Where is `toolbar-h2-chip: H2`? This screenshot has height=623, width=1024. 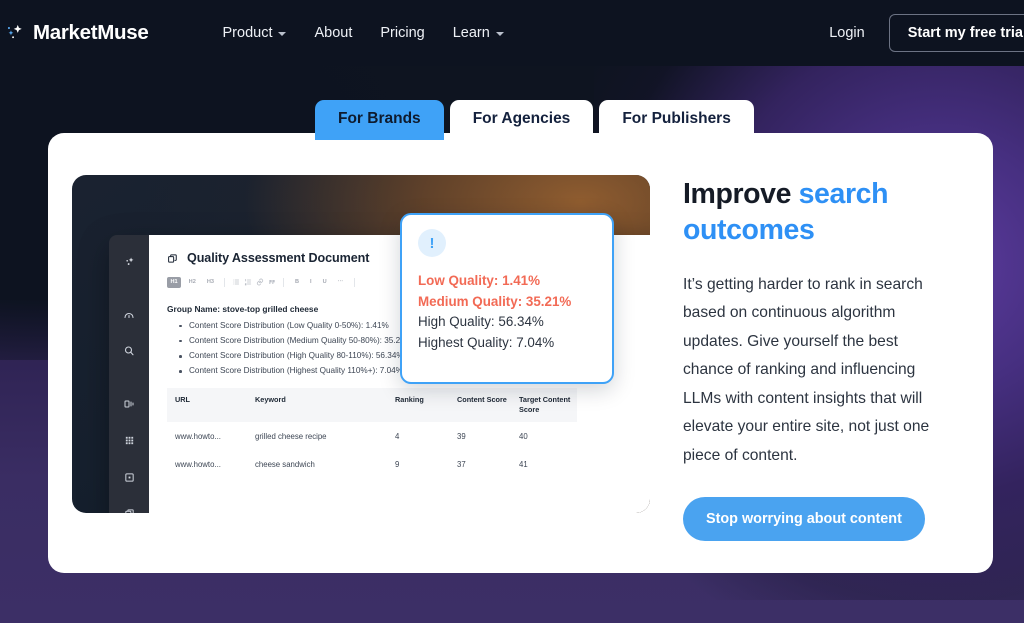 toolbar-h2-chip: H2 is located at coordinates (192, 282).